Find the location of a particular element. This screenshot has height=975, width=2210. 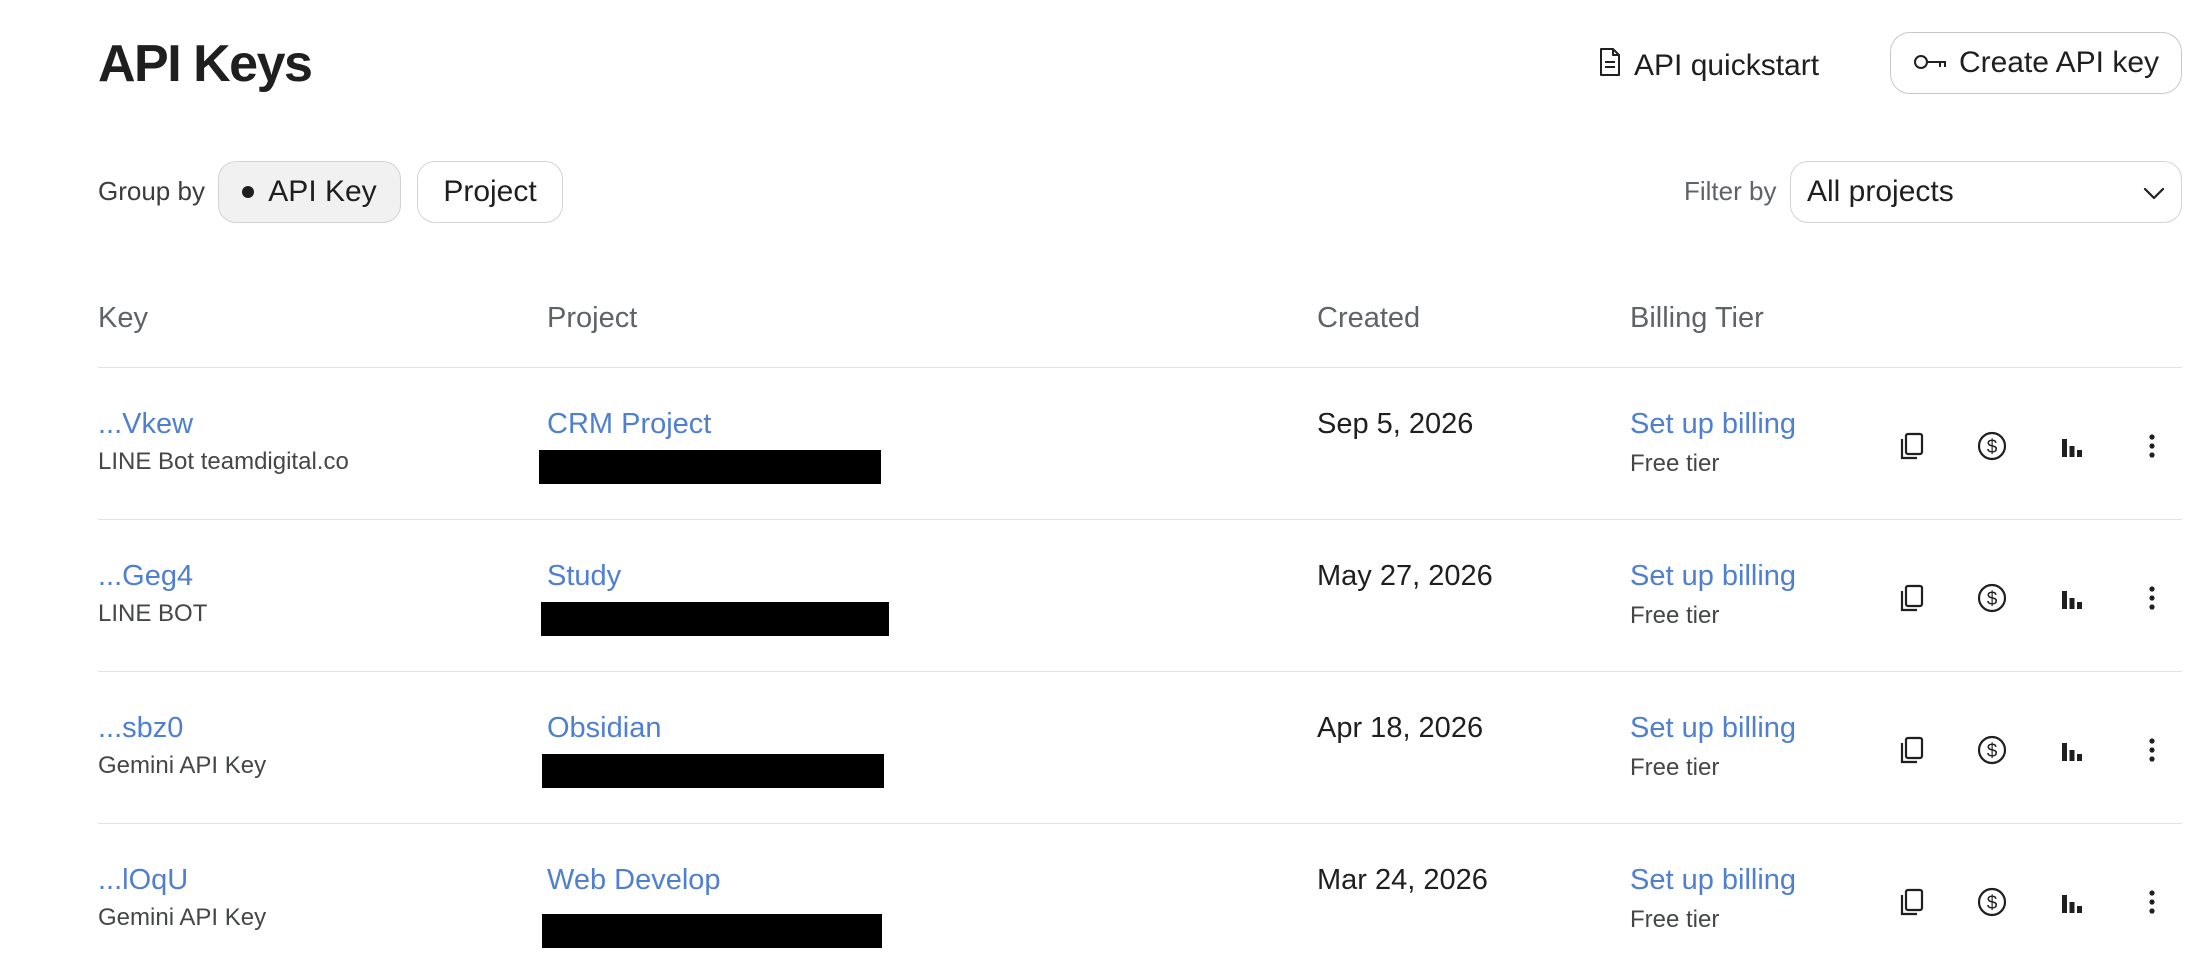

selected-dot-icon is located at coordinates (248, 192).